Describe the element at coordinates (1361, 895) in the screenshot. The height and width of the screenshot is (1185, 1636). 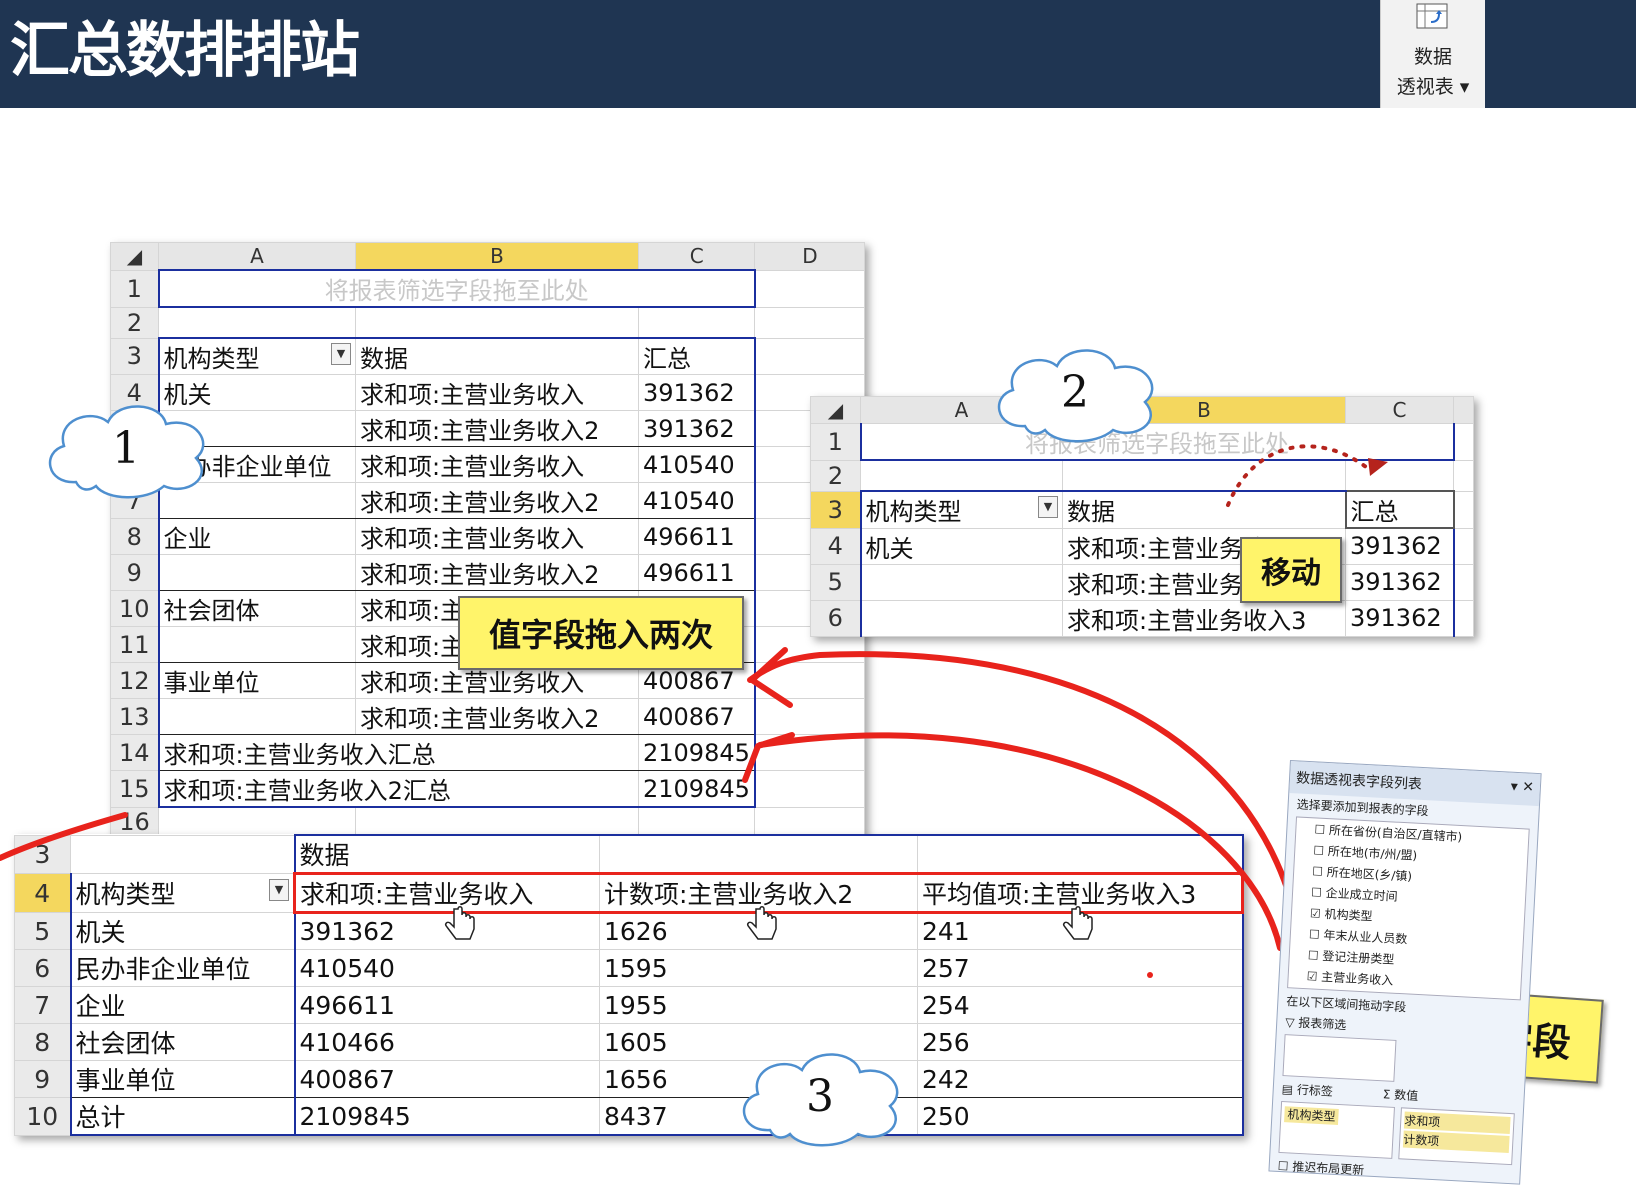
I see `field-label: 企业成立时间` at that location.